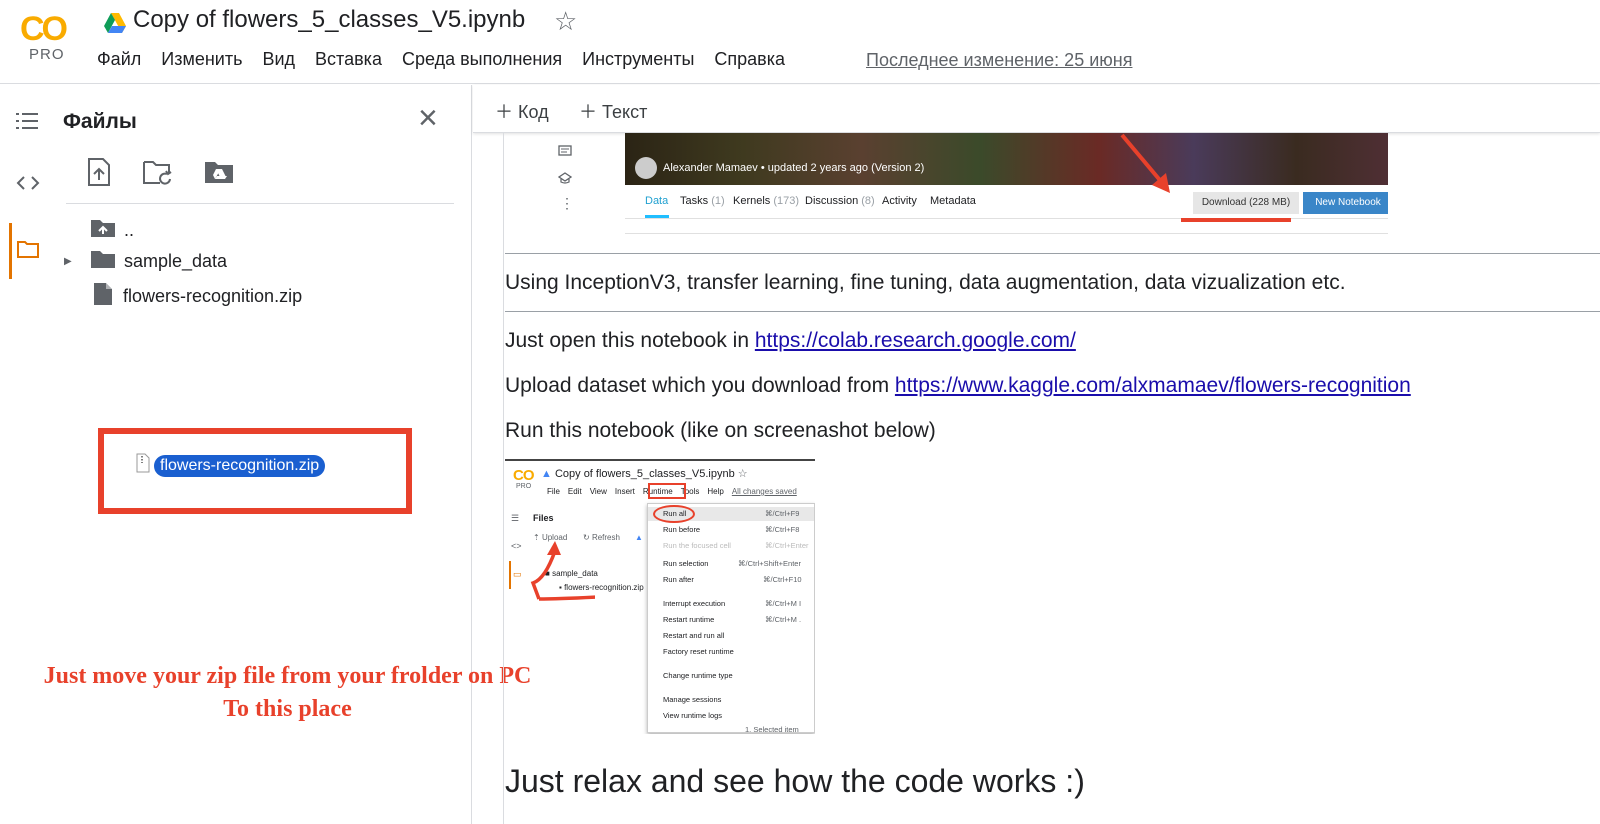  I want to click on folder-icon, so click(103, 261).